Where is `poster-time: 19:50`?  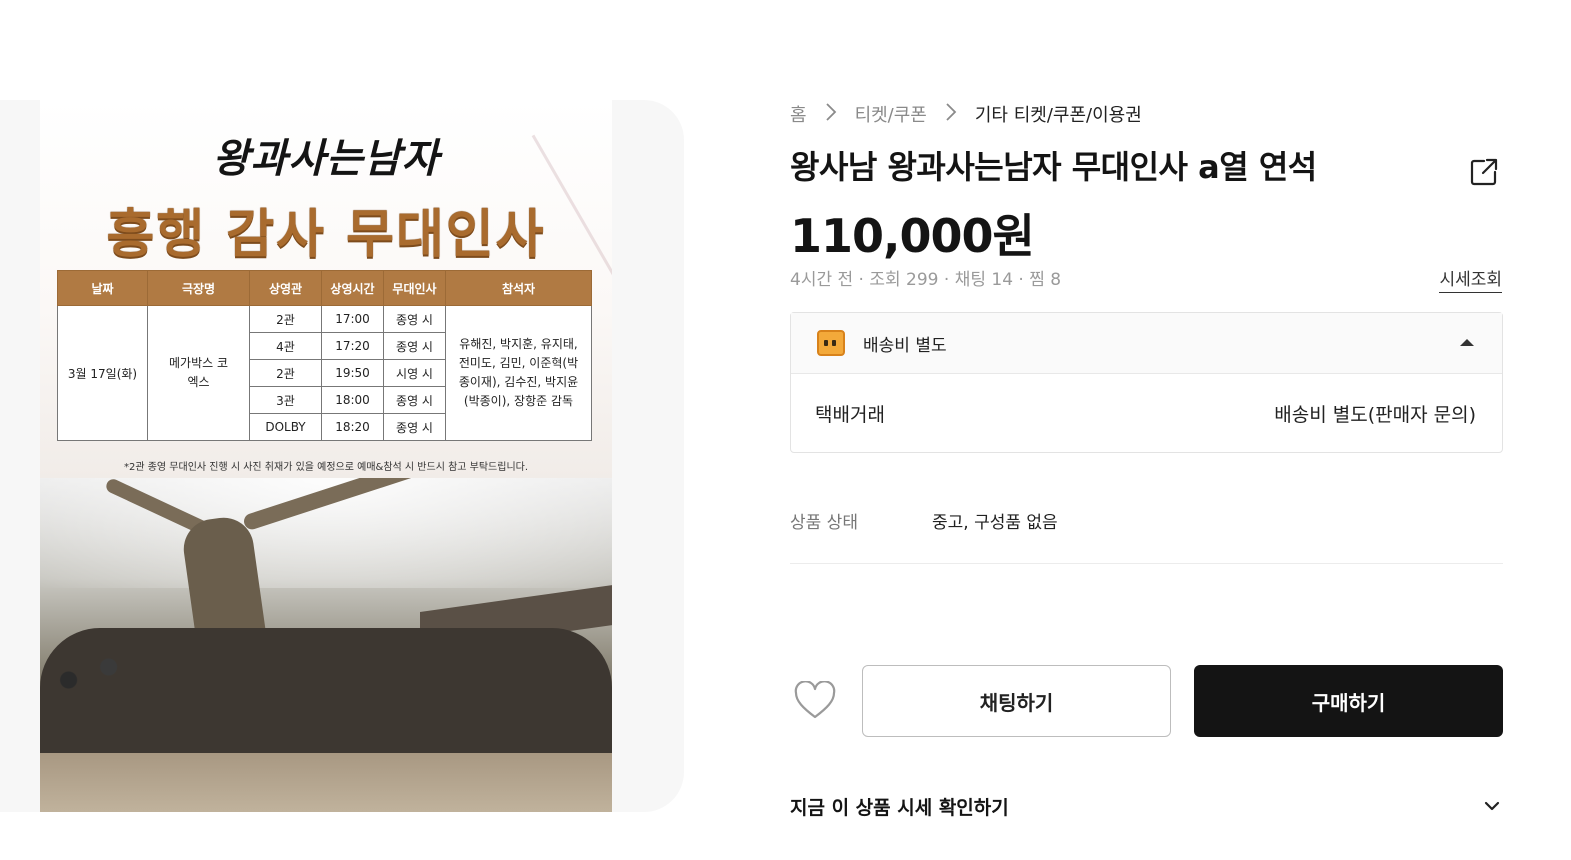
poster-time: 19:50 is located at coordinates (352, 373).